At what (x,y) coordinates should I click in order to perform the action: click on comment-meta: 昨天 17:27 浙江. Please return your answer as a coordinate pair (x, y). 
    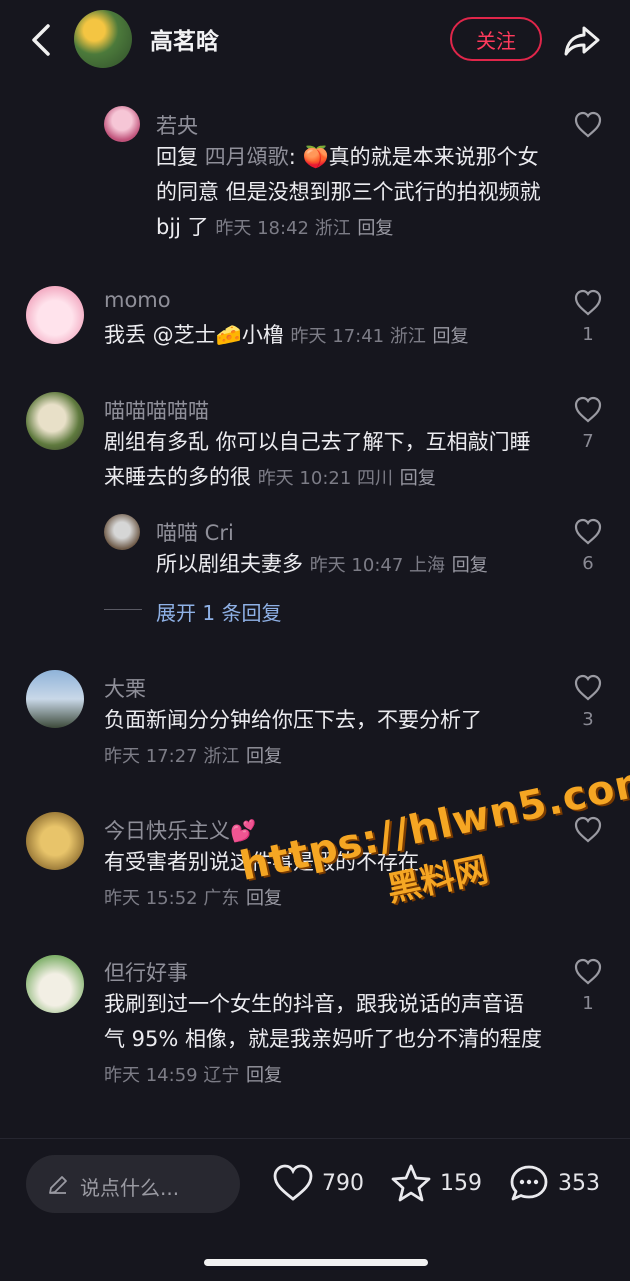
    Looking at the image, I should click on (172, 756).